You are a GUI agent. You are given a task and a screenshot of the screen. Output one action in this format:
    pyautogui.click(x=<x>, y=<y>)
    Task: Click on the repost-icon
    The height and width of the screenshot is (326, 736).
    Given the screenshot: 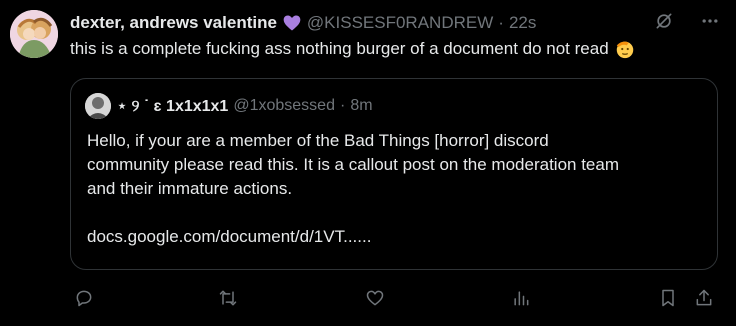 What is the action you would take?
    pyautogui.click(x=228, y=298)
    